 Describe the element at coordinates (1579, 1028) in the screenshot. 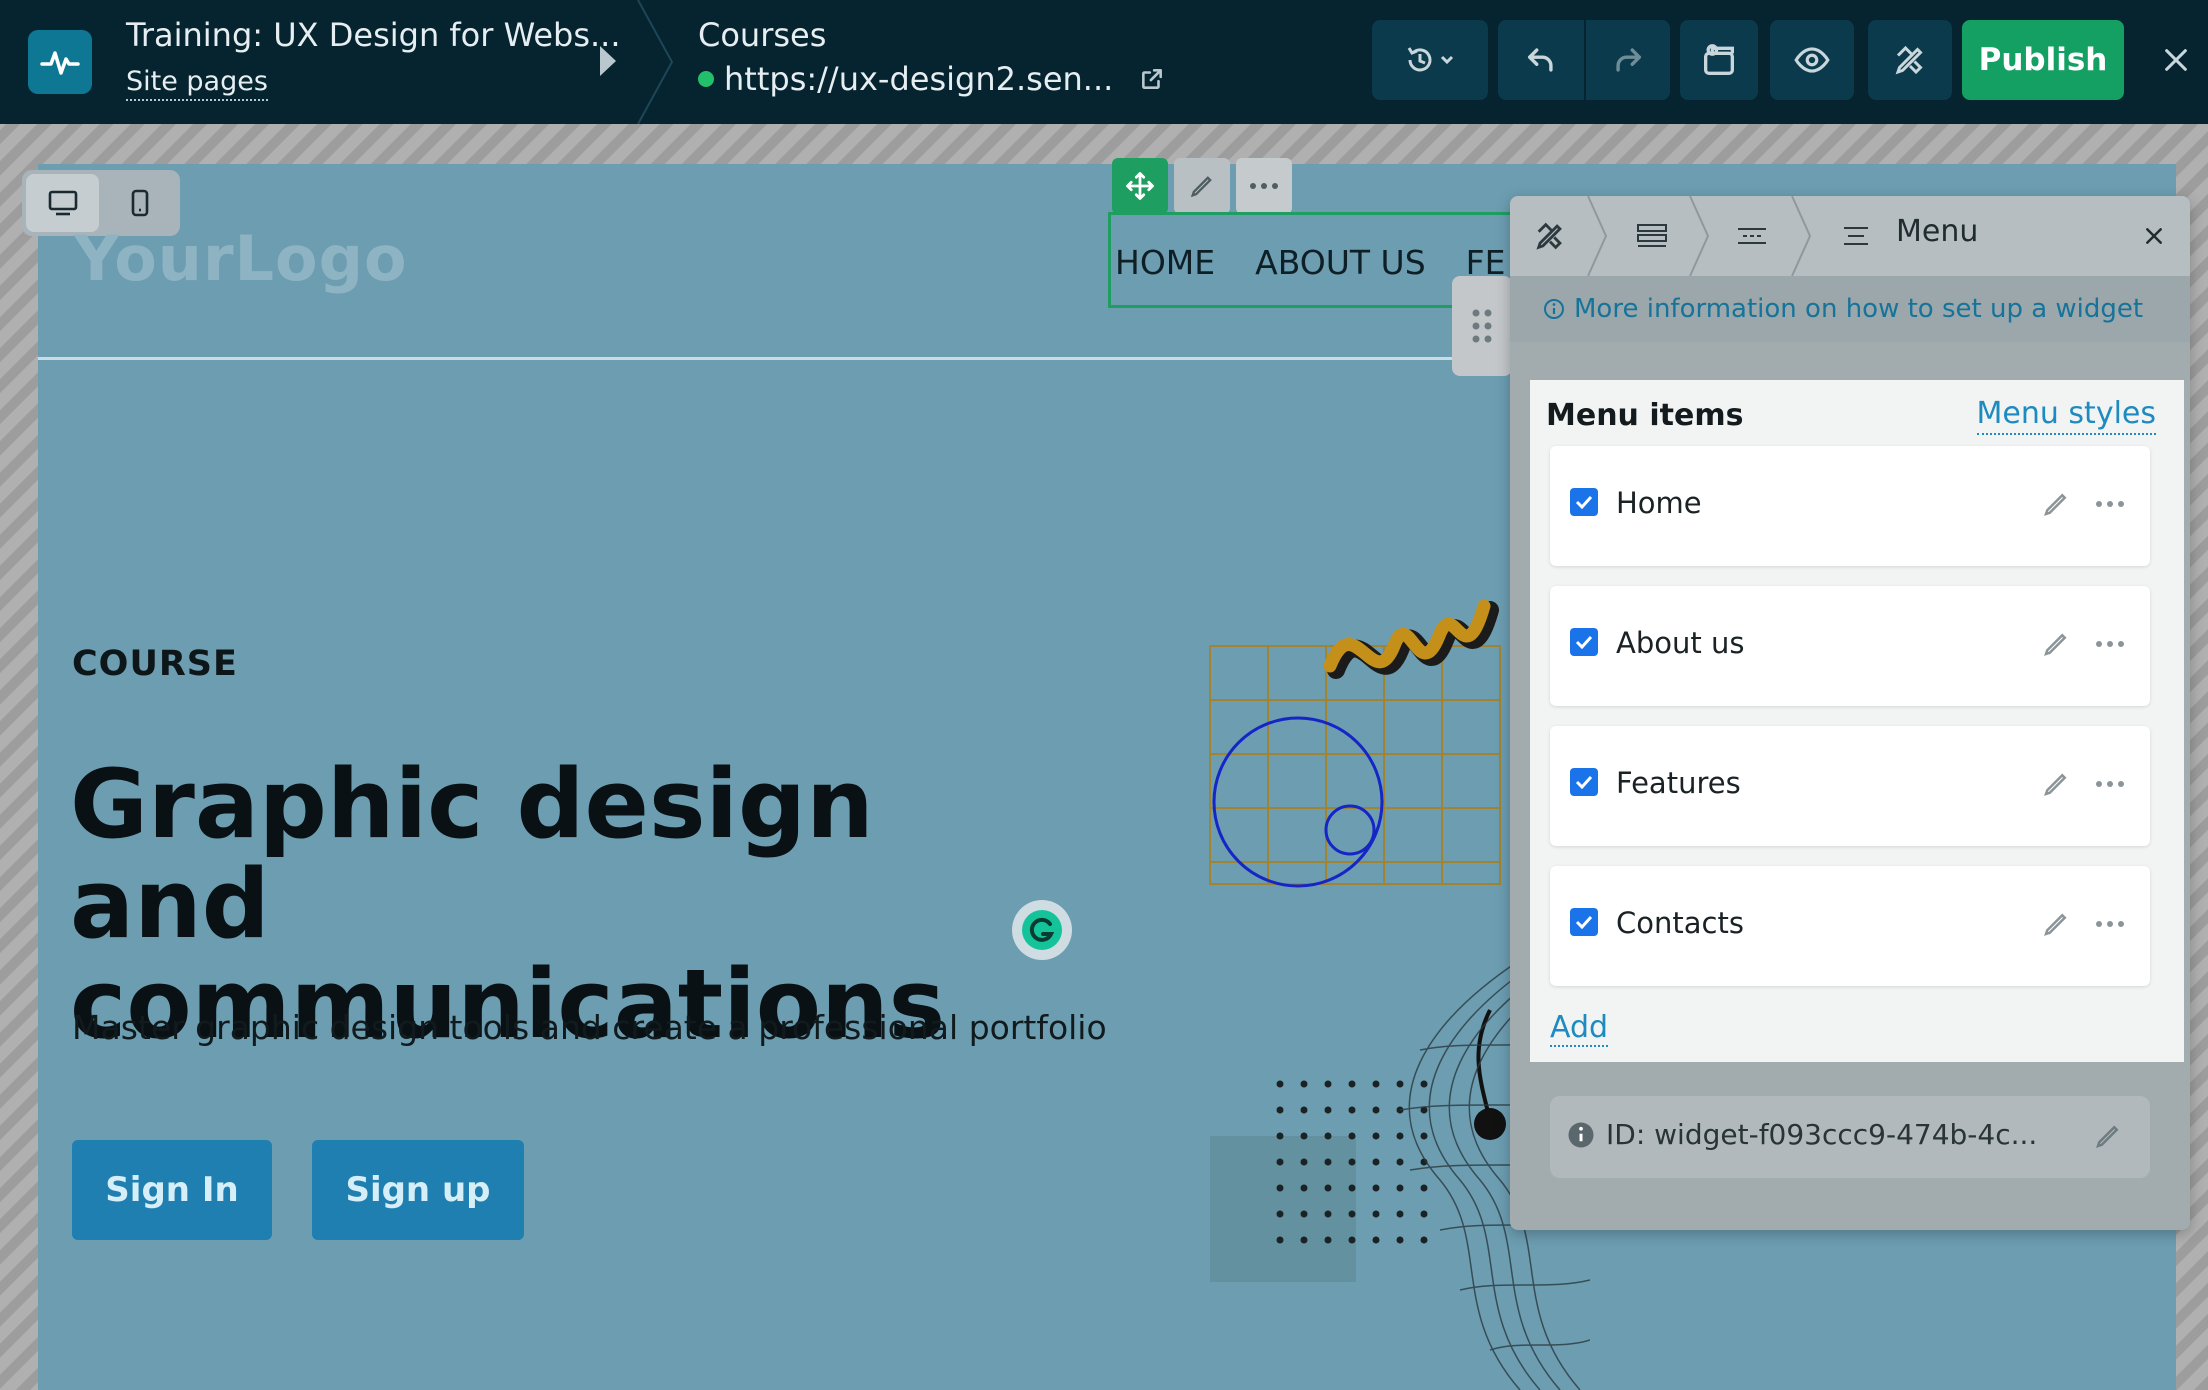

I see `add-menu-item-link: Add` at that location.